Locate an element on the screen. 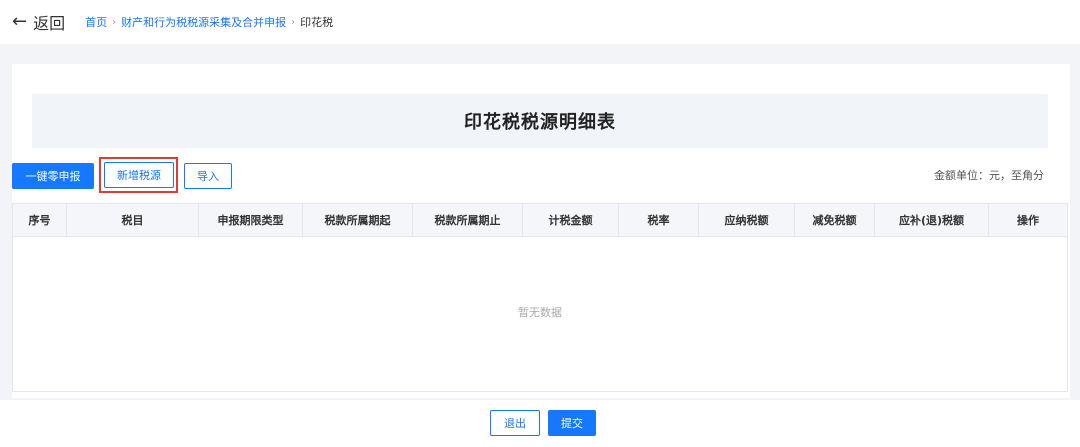 The height and width of the screenshot is (447, 1080). breadcrumb-current: 印花税 is located at coordinates (317, 22).